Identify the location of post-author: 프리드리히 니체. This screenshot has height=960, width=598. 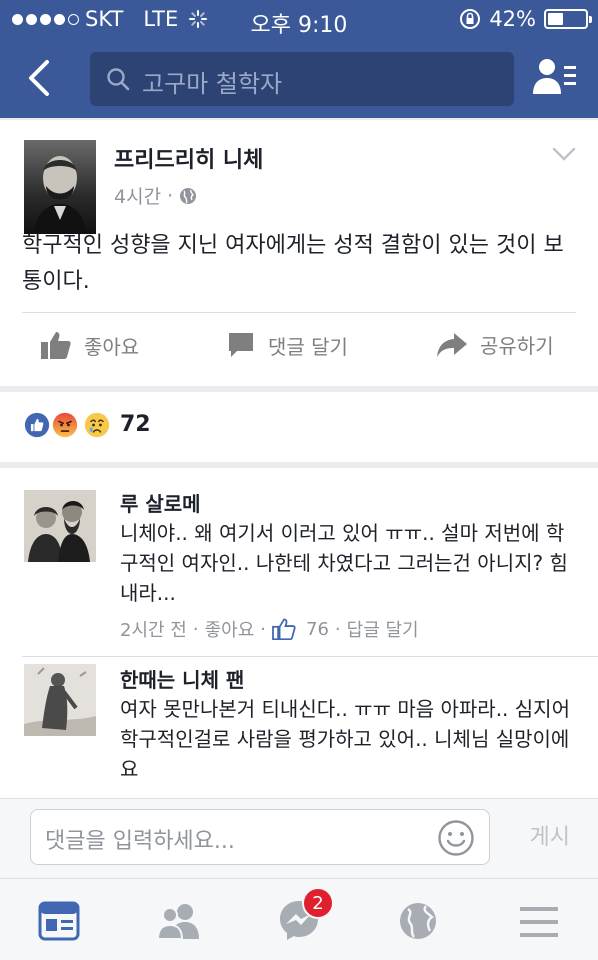
(188, 158).